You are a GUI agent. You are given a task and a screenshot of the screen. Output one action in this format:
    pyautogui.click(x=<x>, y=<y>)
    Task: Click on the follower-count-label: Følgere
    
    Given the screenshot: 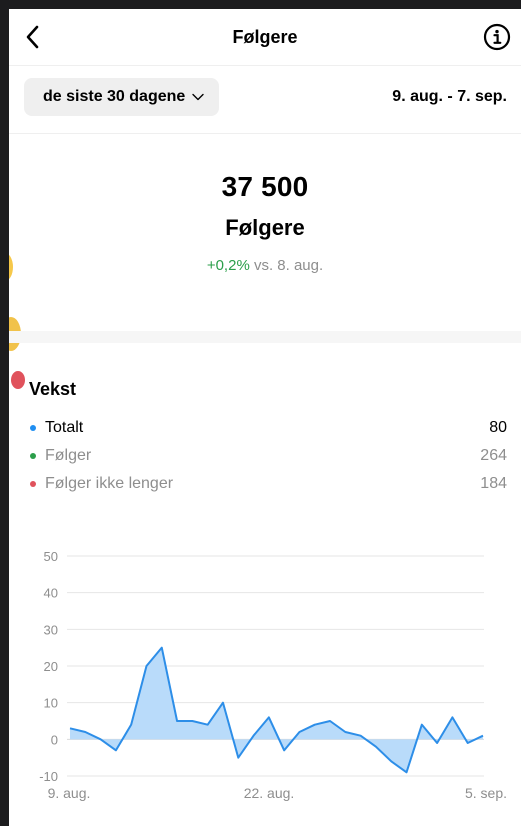 What is the action you would take?
    pyautogui.click(x=265, y=227)
    